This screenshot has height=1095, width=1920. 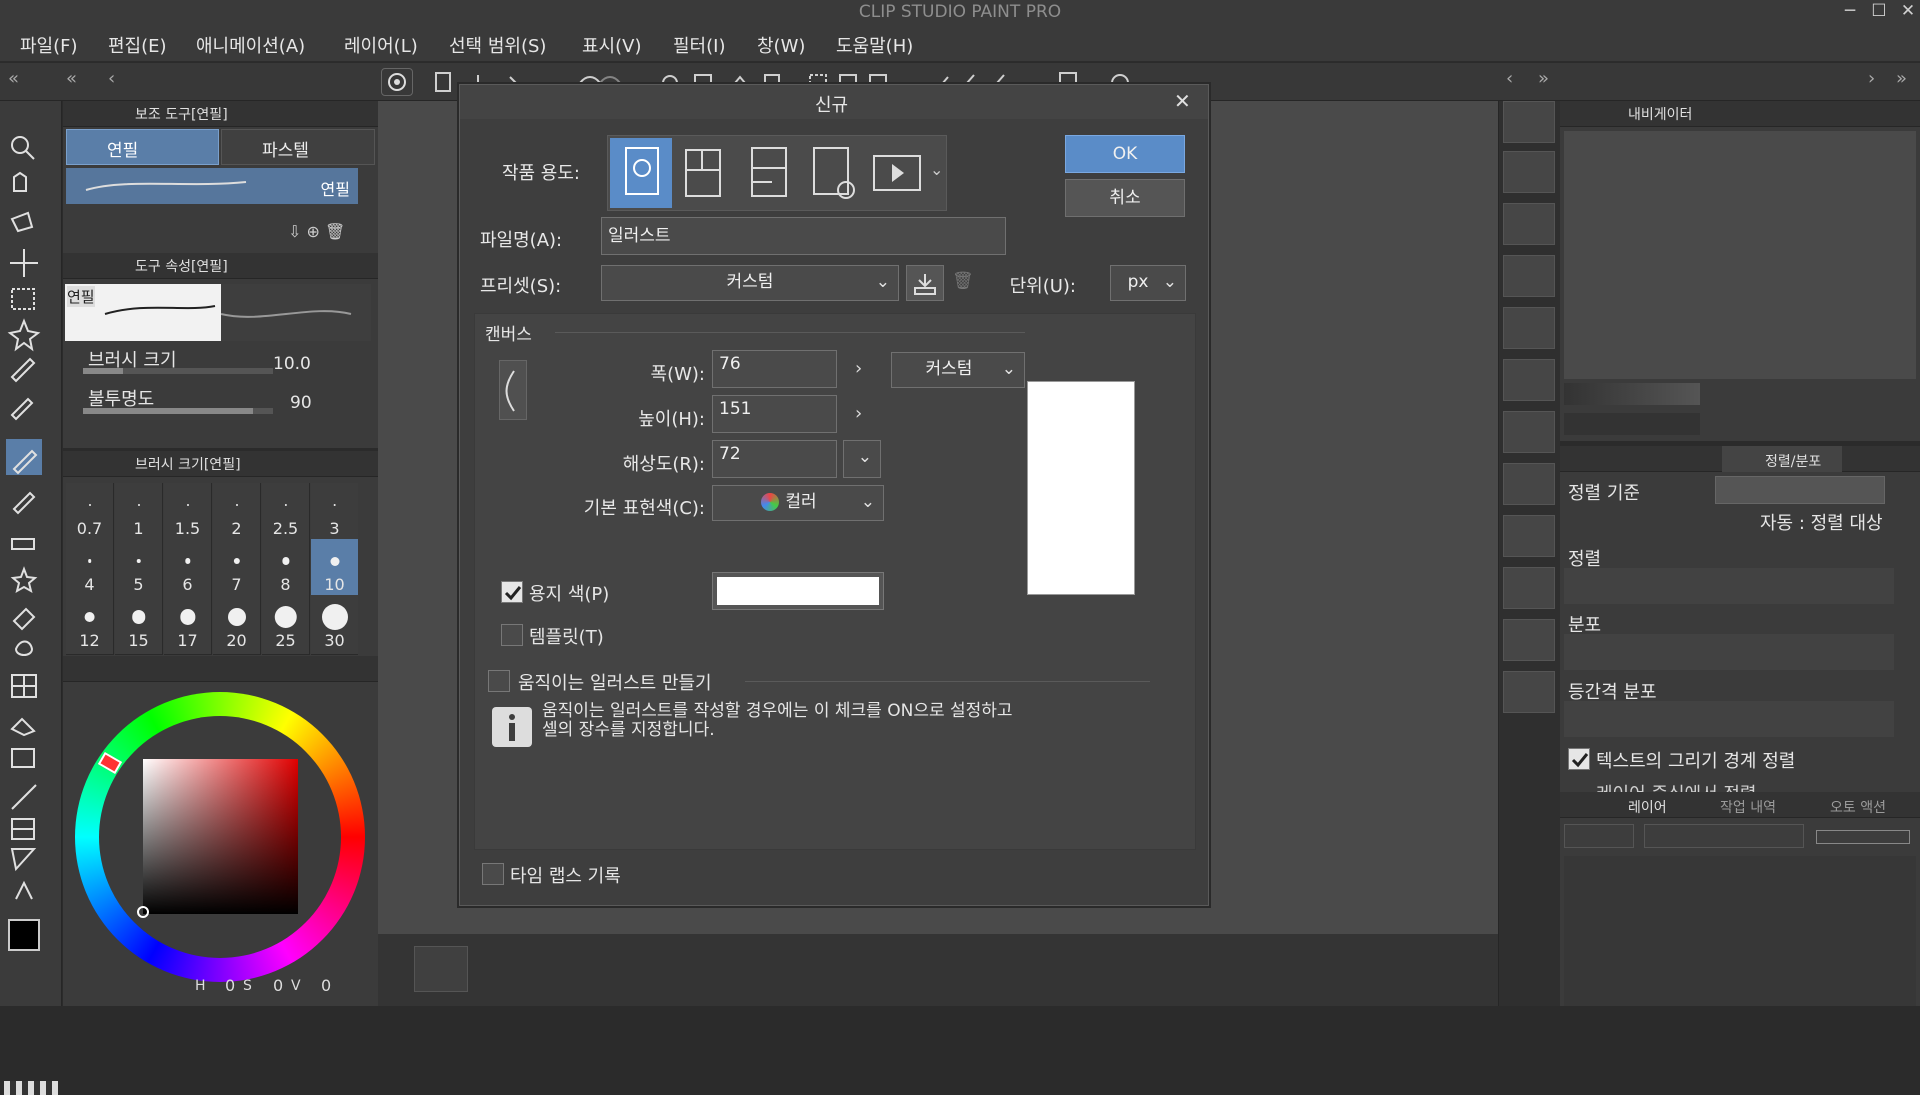 I want to click on brush-size-preset: 0.7, so click(x=90, y=513).